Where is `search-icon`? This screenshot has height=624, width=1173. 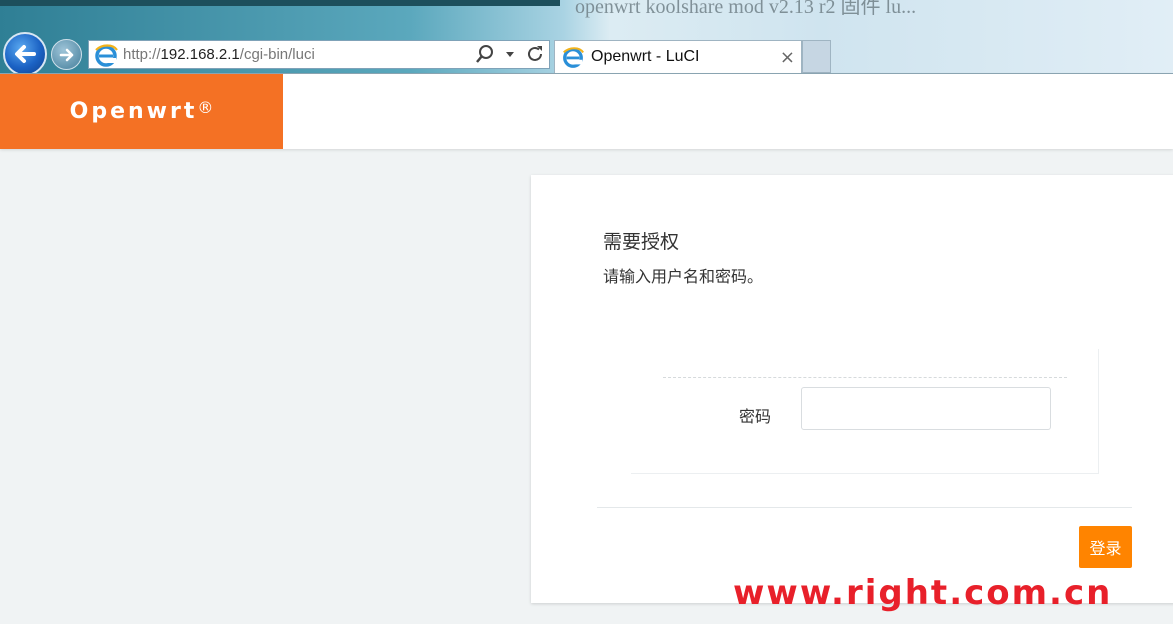
search-icon is located at coordinates (485, 54).